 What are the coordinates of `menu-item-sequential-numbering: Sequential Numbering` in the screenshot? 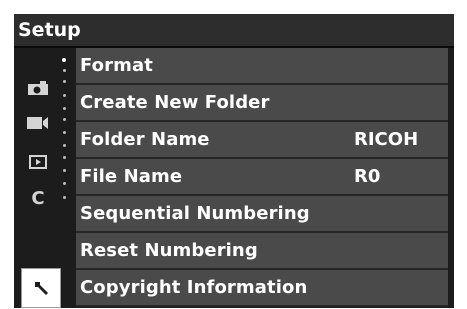 It's located at (262, 214).